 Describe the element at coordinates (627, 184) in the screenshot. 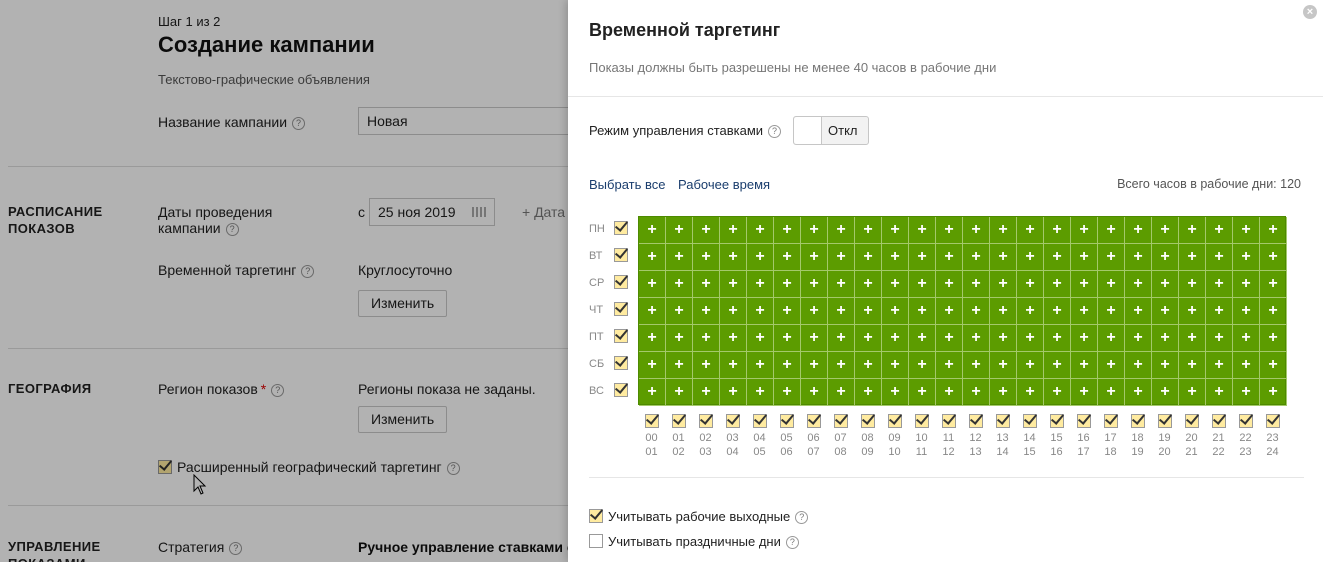

I see `select-all-link: Выбрать все` at that location.